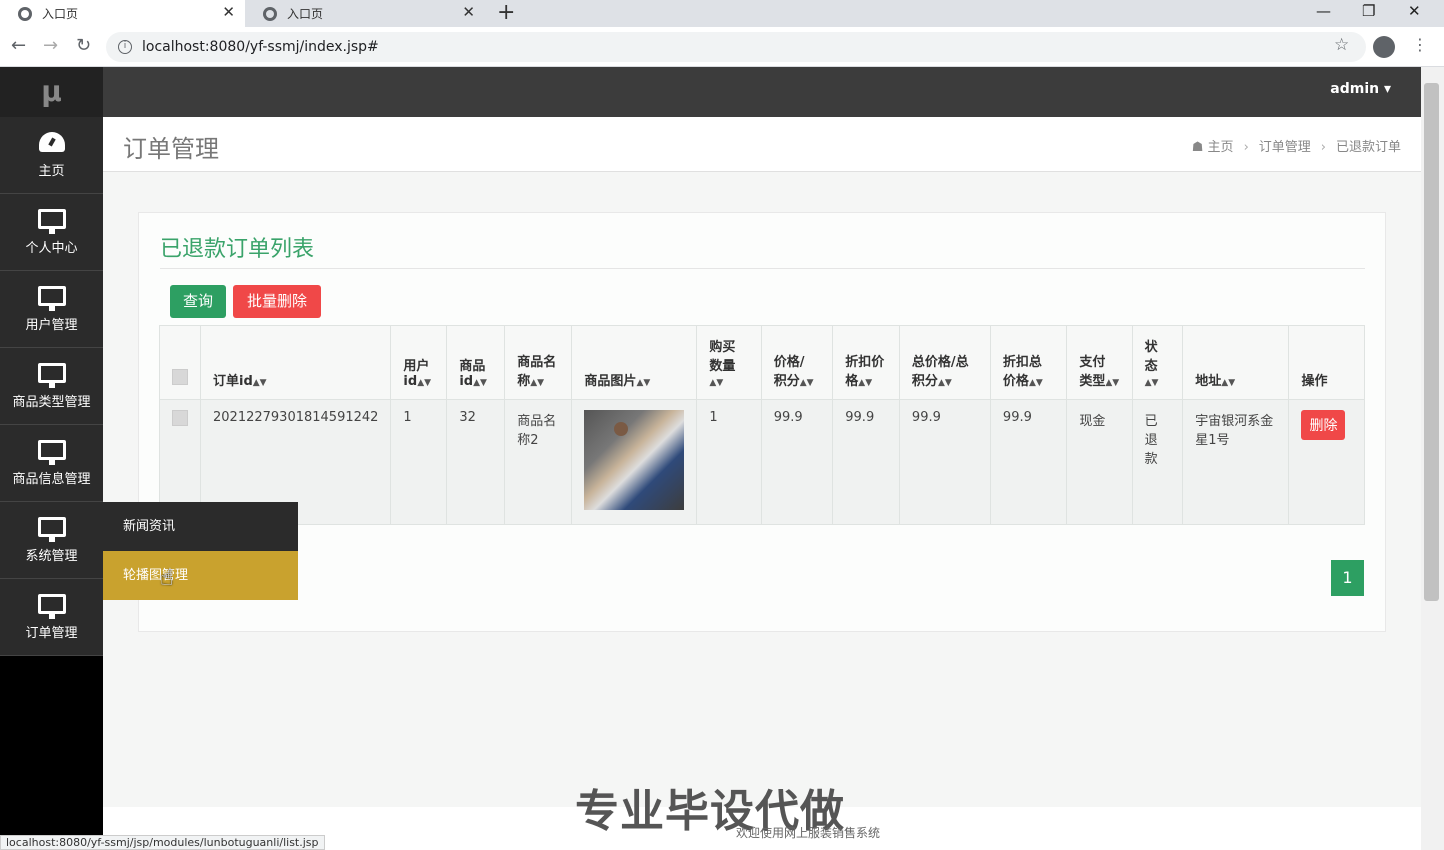 The height and width of the screenshot is (850, 1444). Describe the element at coordinates (51, 155) in the screenshot. I see `sidebar-item-home: 主页` at that location.